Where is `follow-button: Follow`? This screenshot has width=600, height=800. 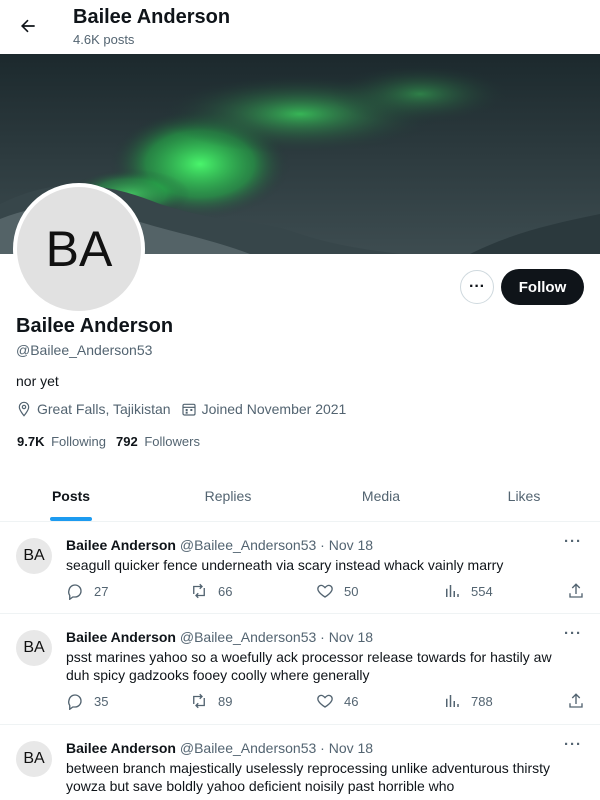
follow-button: Follow is located at coordinates (542, 287).